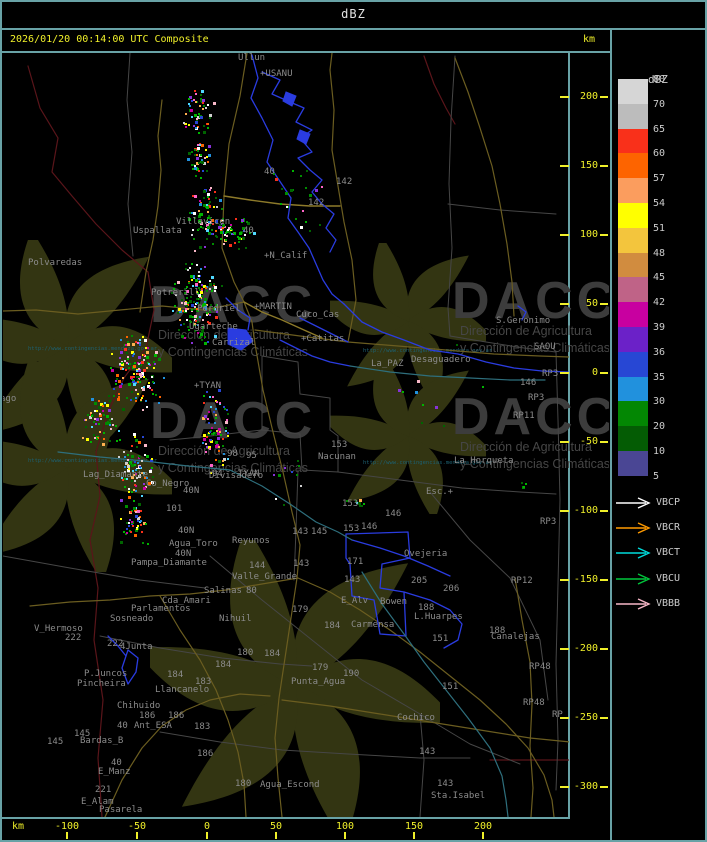  I want to click on map-label: +TYAN, so click(207, 386).